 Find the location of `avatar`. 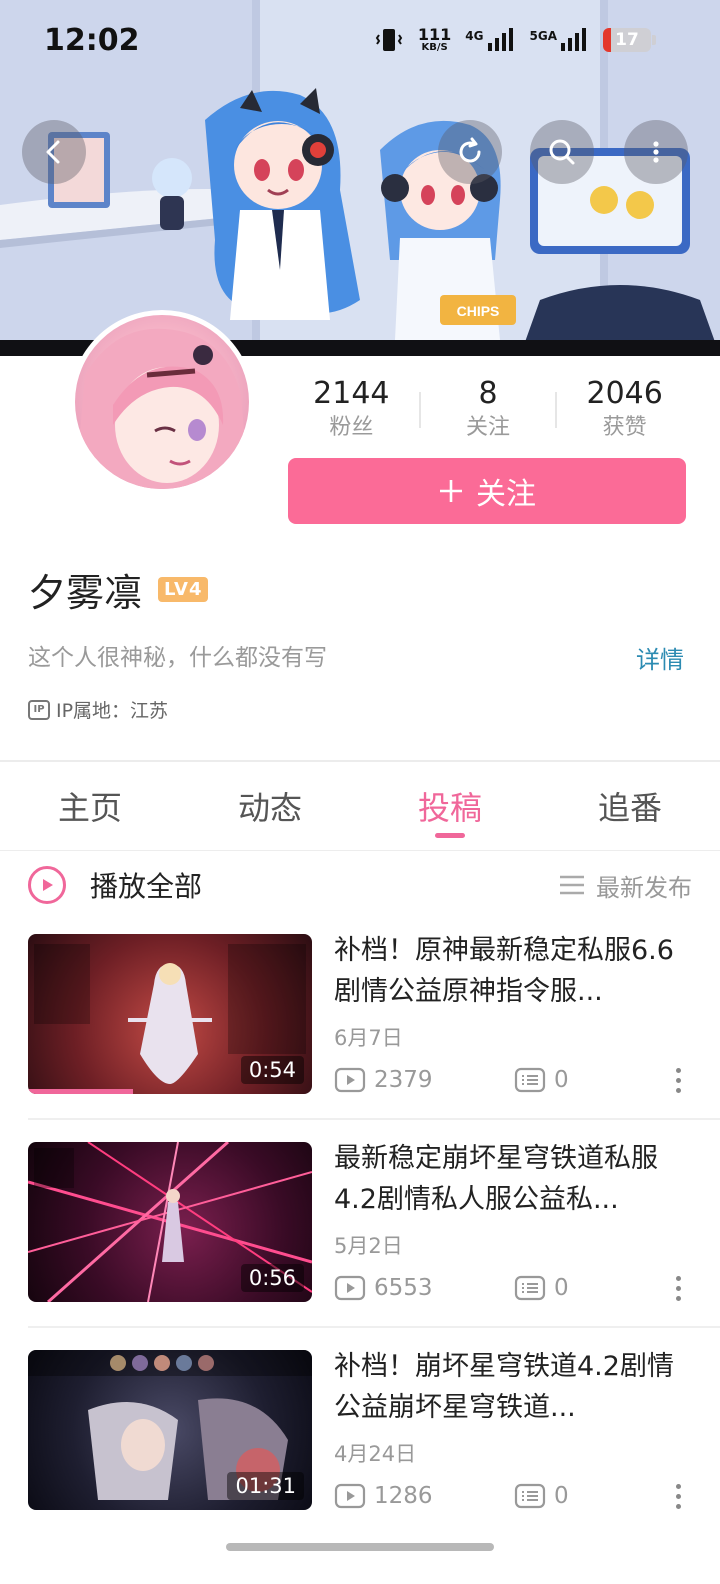

avatar is located at coordinates (162, 402).